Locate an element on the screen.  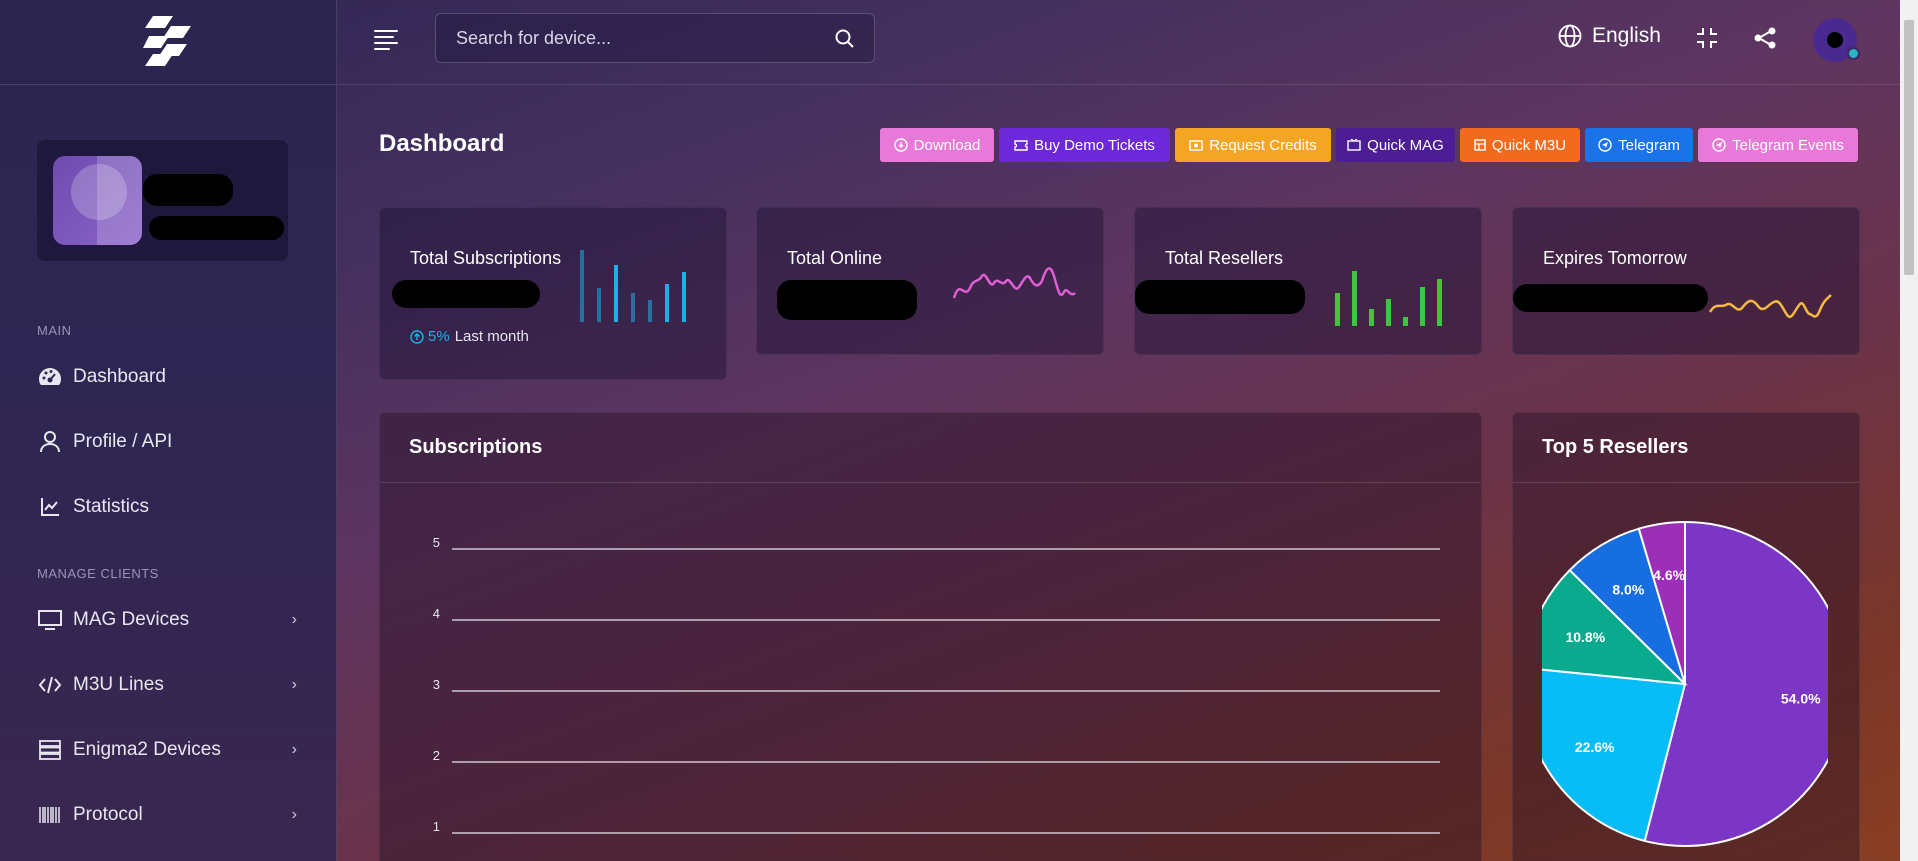
top-resellers-panel: Top 5 Resellers 54.0% 22.6% 10.8% 8.0% 4.6% is located at coordinates (1686, 636).